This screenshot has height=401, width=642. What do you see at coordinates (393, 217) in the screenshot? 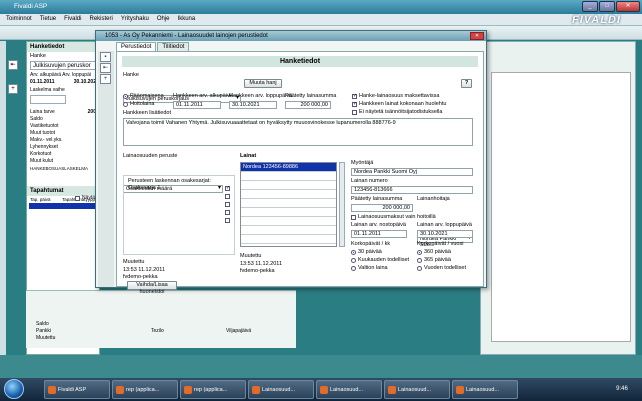
I see `chk-hoitolaina: Lainaosuusmaksut vain hoitoillä` at bounding box center [393, 217].